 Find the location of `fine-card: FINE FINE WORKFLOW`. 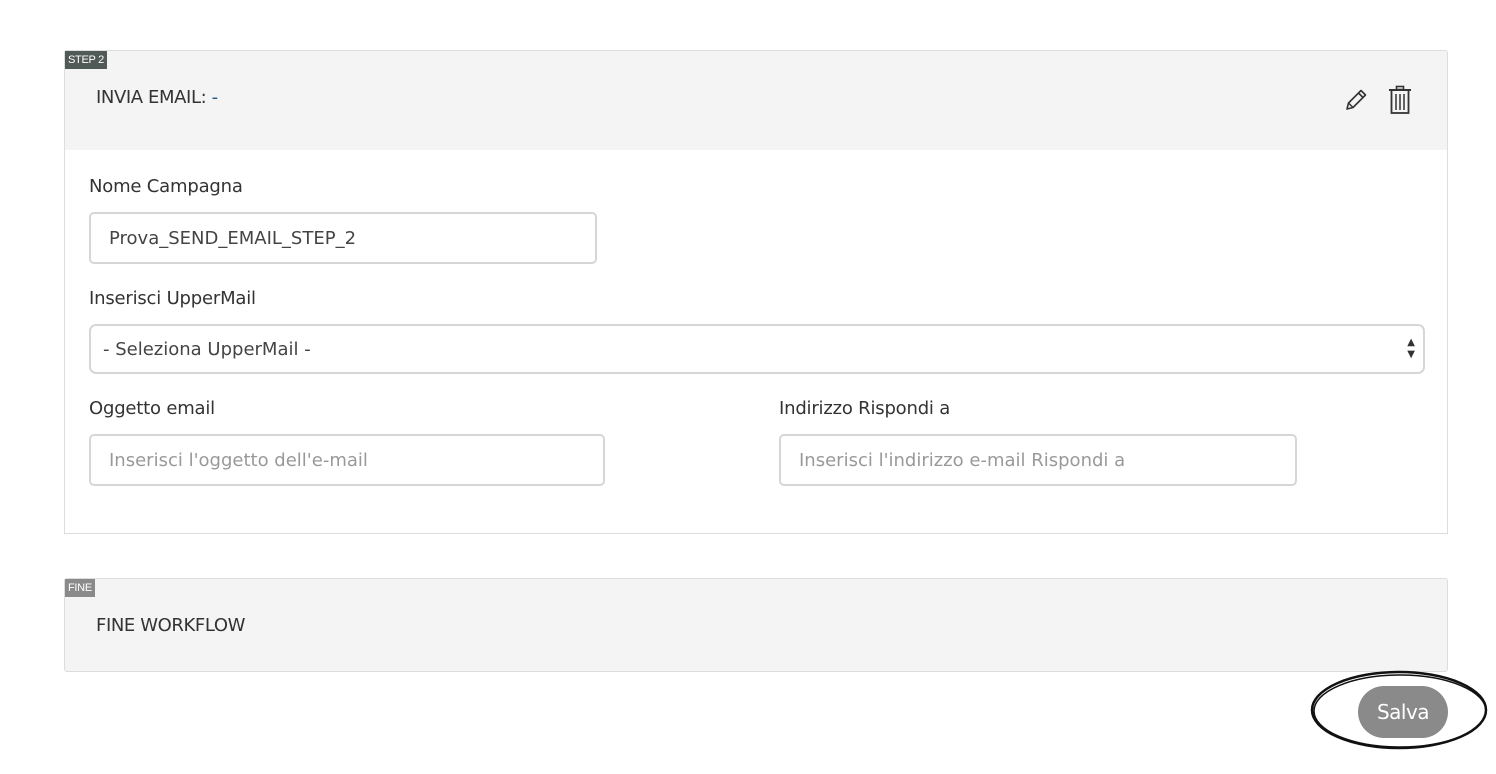

fine-card: FINE FINE WORKFLOW is located at coordinates (756, 625).